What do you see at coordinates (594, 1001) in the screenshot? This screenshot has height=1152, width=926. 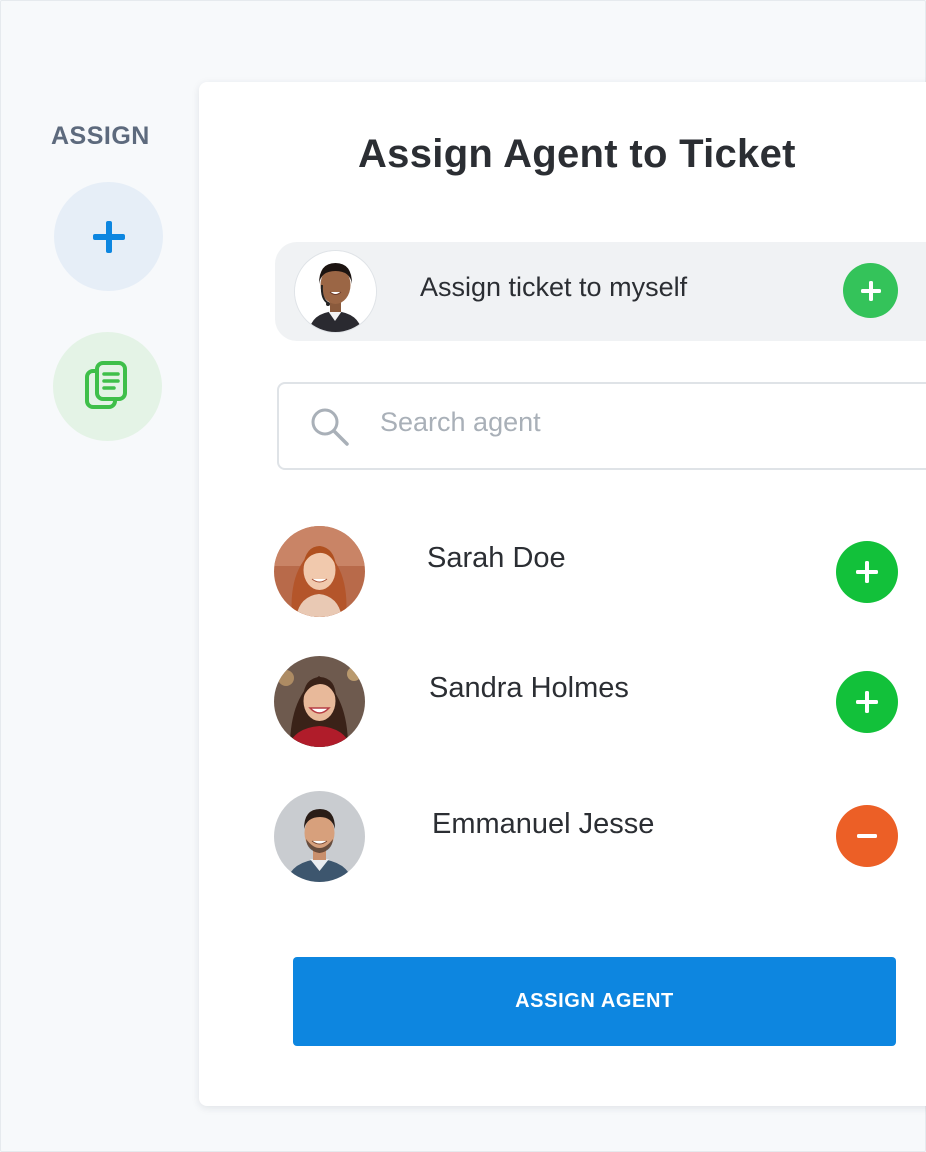 I see `assign-agent-button: ASSIGN AGENT` at bounding box center [594, 1001].